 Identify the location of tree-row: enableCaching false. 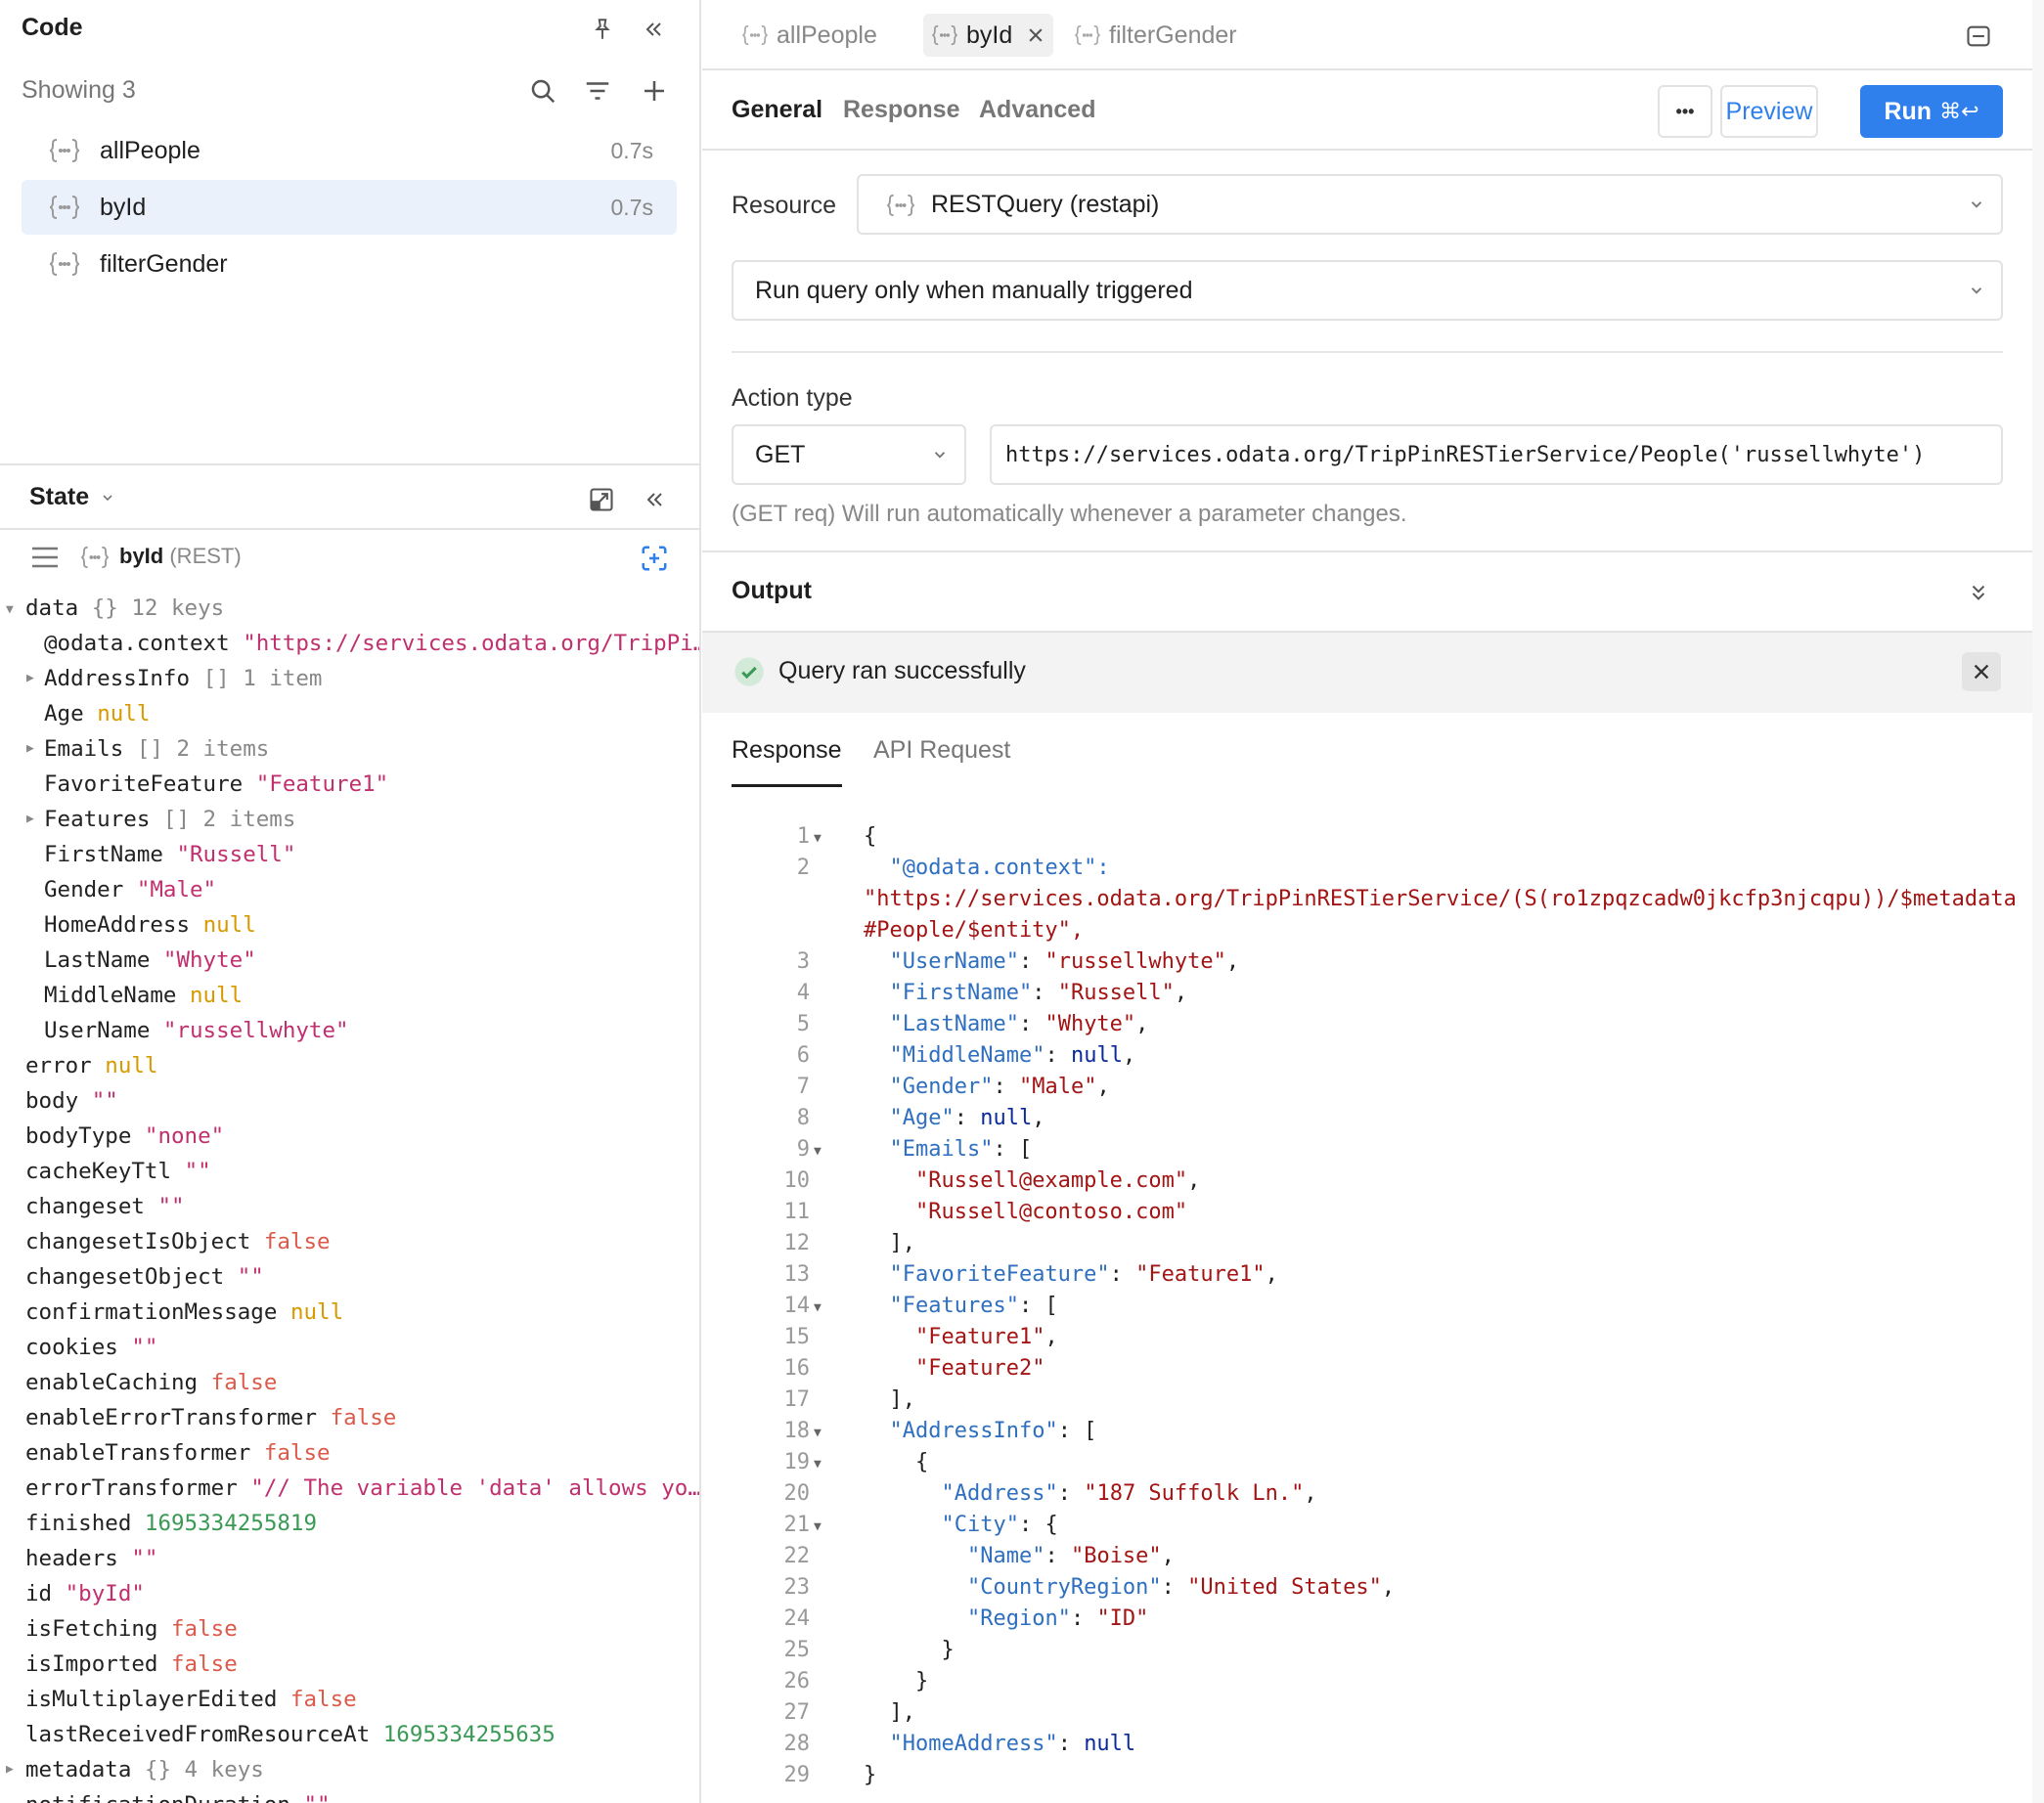
(151, 1382).